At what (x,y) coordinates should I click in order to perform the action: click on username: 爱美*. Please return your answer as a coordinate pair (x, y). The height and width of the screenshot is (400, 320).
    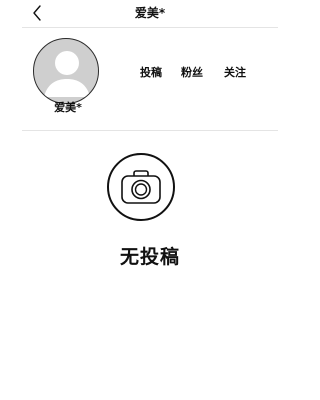
    Looking at the image, I should click on (68, 107).